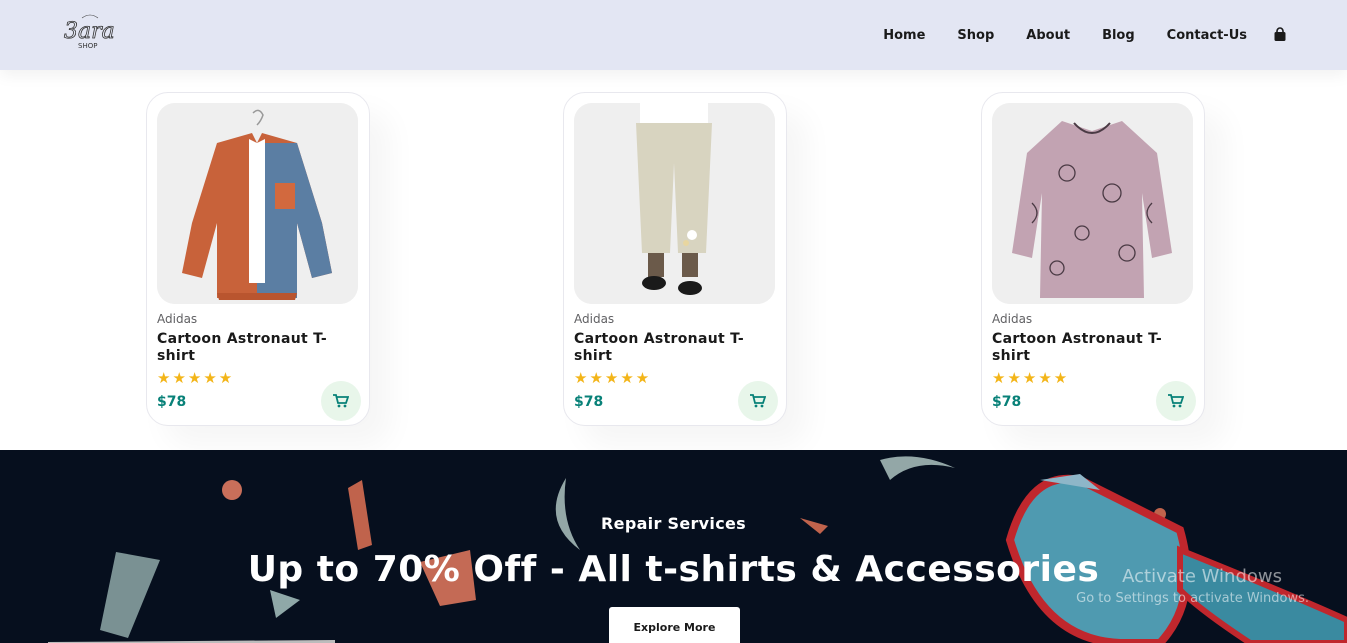 This screenshot has height=643, width=1347. What do you see at coordinates (674, 625) in the screenshot?
I see `explore-more-button: Explore More` at bounding box center [674, 625].